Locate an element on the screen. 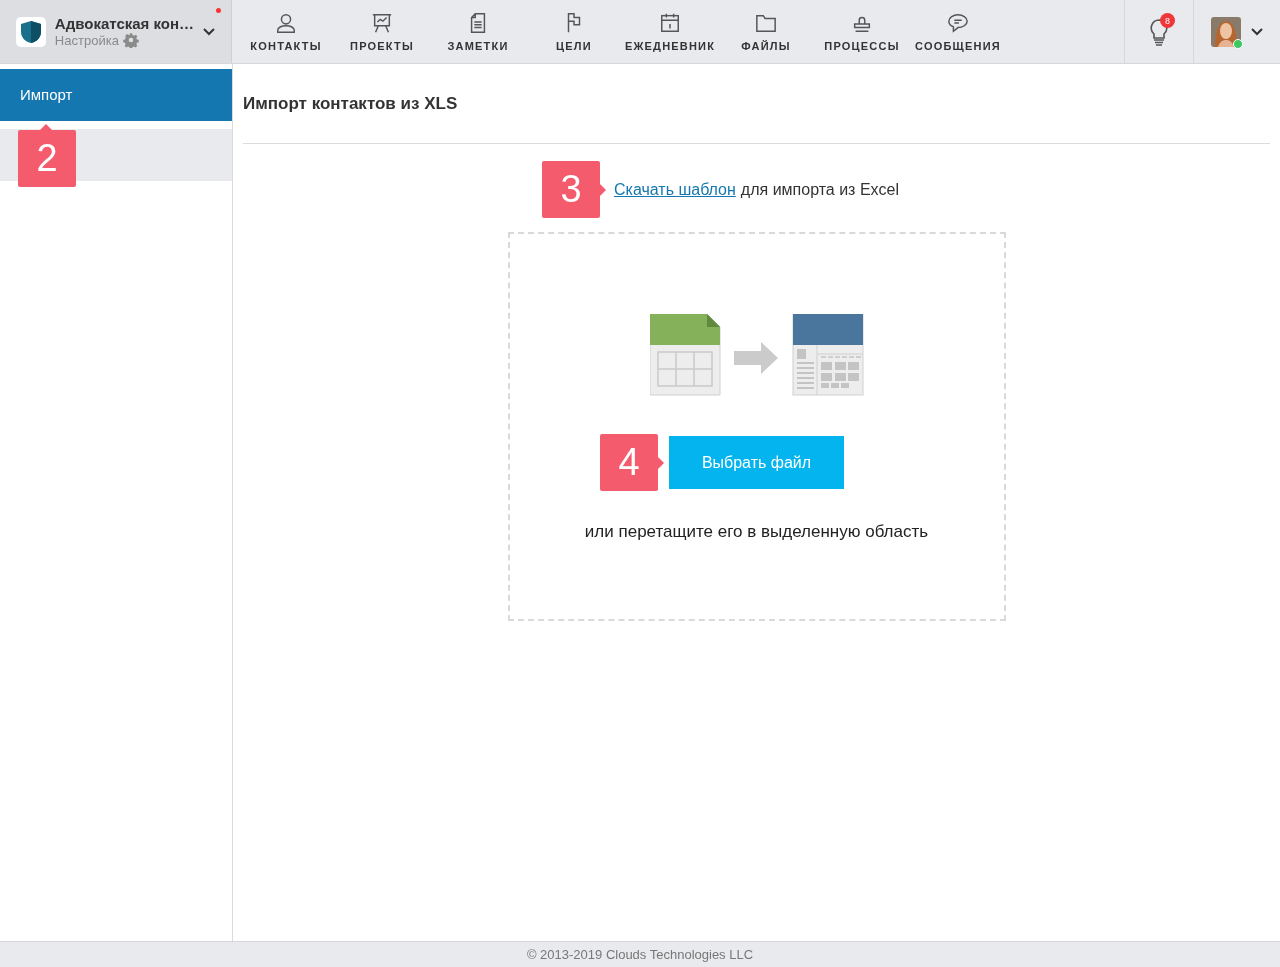 Image resolution: width=1280 pixels, height=967 pixels. nav-item: ПРОЕКТЫ is located at coordinates (382, 31).